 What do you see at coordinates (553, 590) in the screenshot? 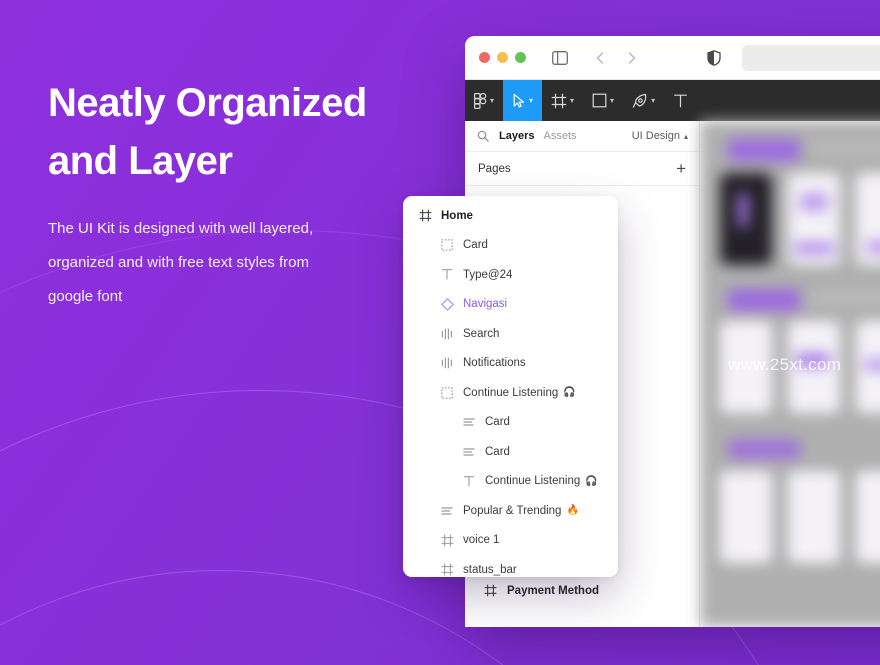
I see `background-layer-label: Payment Method` at bounding box center [553, 590].